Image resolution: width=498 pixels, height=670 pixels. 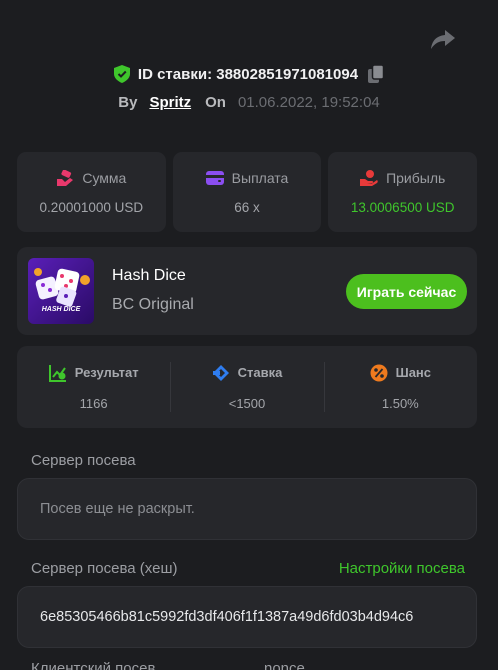 What do you see at coordinates (379, 372) in the screenshot?
I see `percent-icon` at bounding box center [379, 372].